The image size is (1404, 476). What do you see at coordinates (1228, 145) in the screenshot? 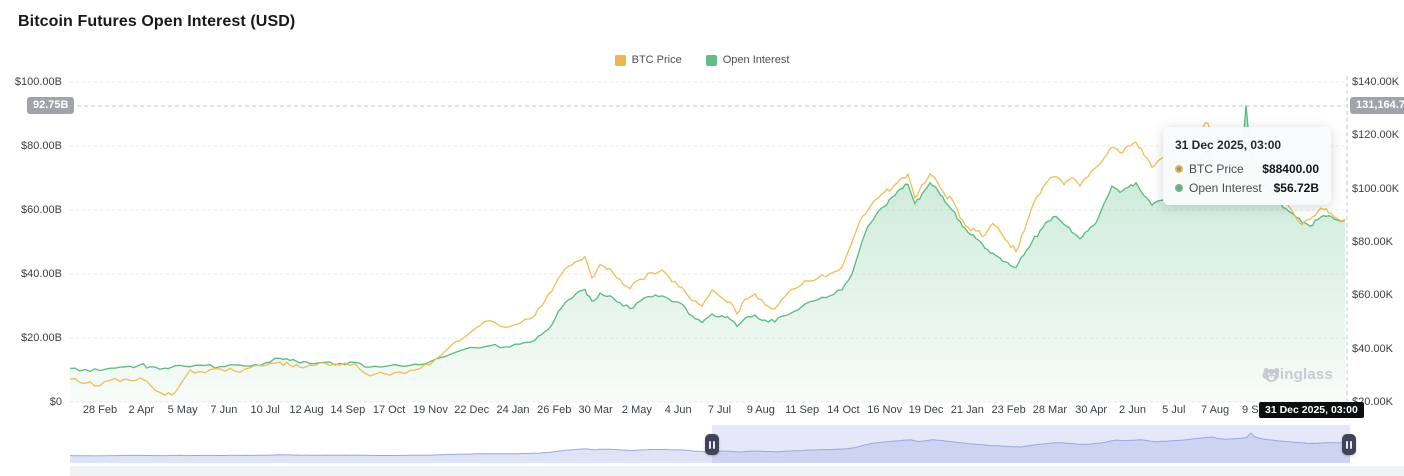
I see `tooltip-date: 31 Dec 2025, 03:00` at bounding box center [1228, 145].